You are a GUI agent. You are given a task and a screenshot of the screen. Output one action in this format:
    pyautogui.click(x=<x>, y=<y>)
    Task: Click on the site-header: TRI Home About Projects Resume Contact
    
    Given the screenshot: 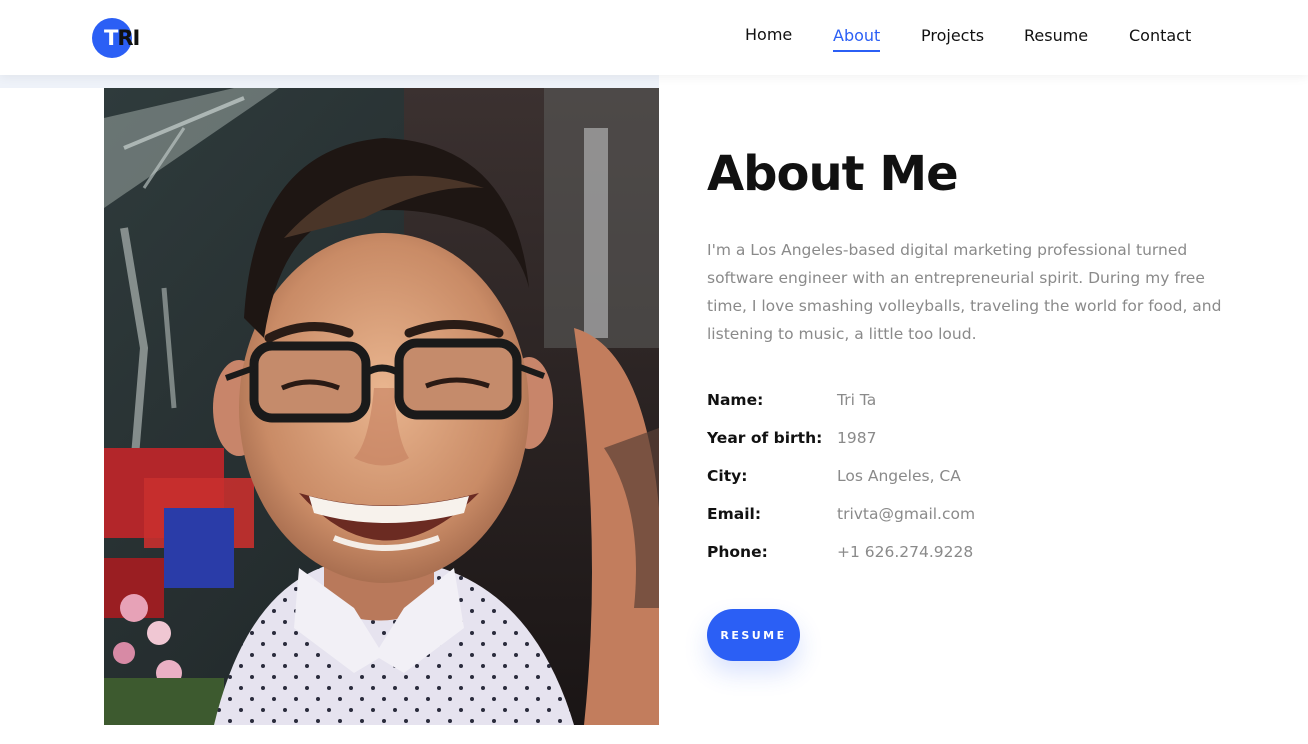 What is the action you would take?
    pyautogui.click(x=654, y=37)
    